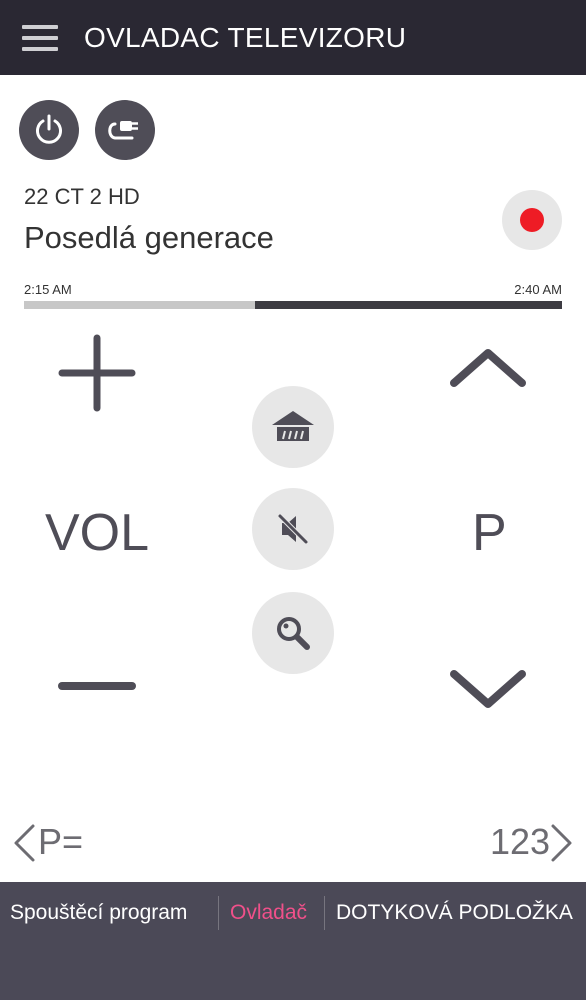 This screenshot has width=586, height=1000. Describe the element at coordinates (454, 913) in the screenshot. I see `tab-touchpad: DOTYKOVÁ PODLOŽKA` at that location.